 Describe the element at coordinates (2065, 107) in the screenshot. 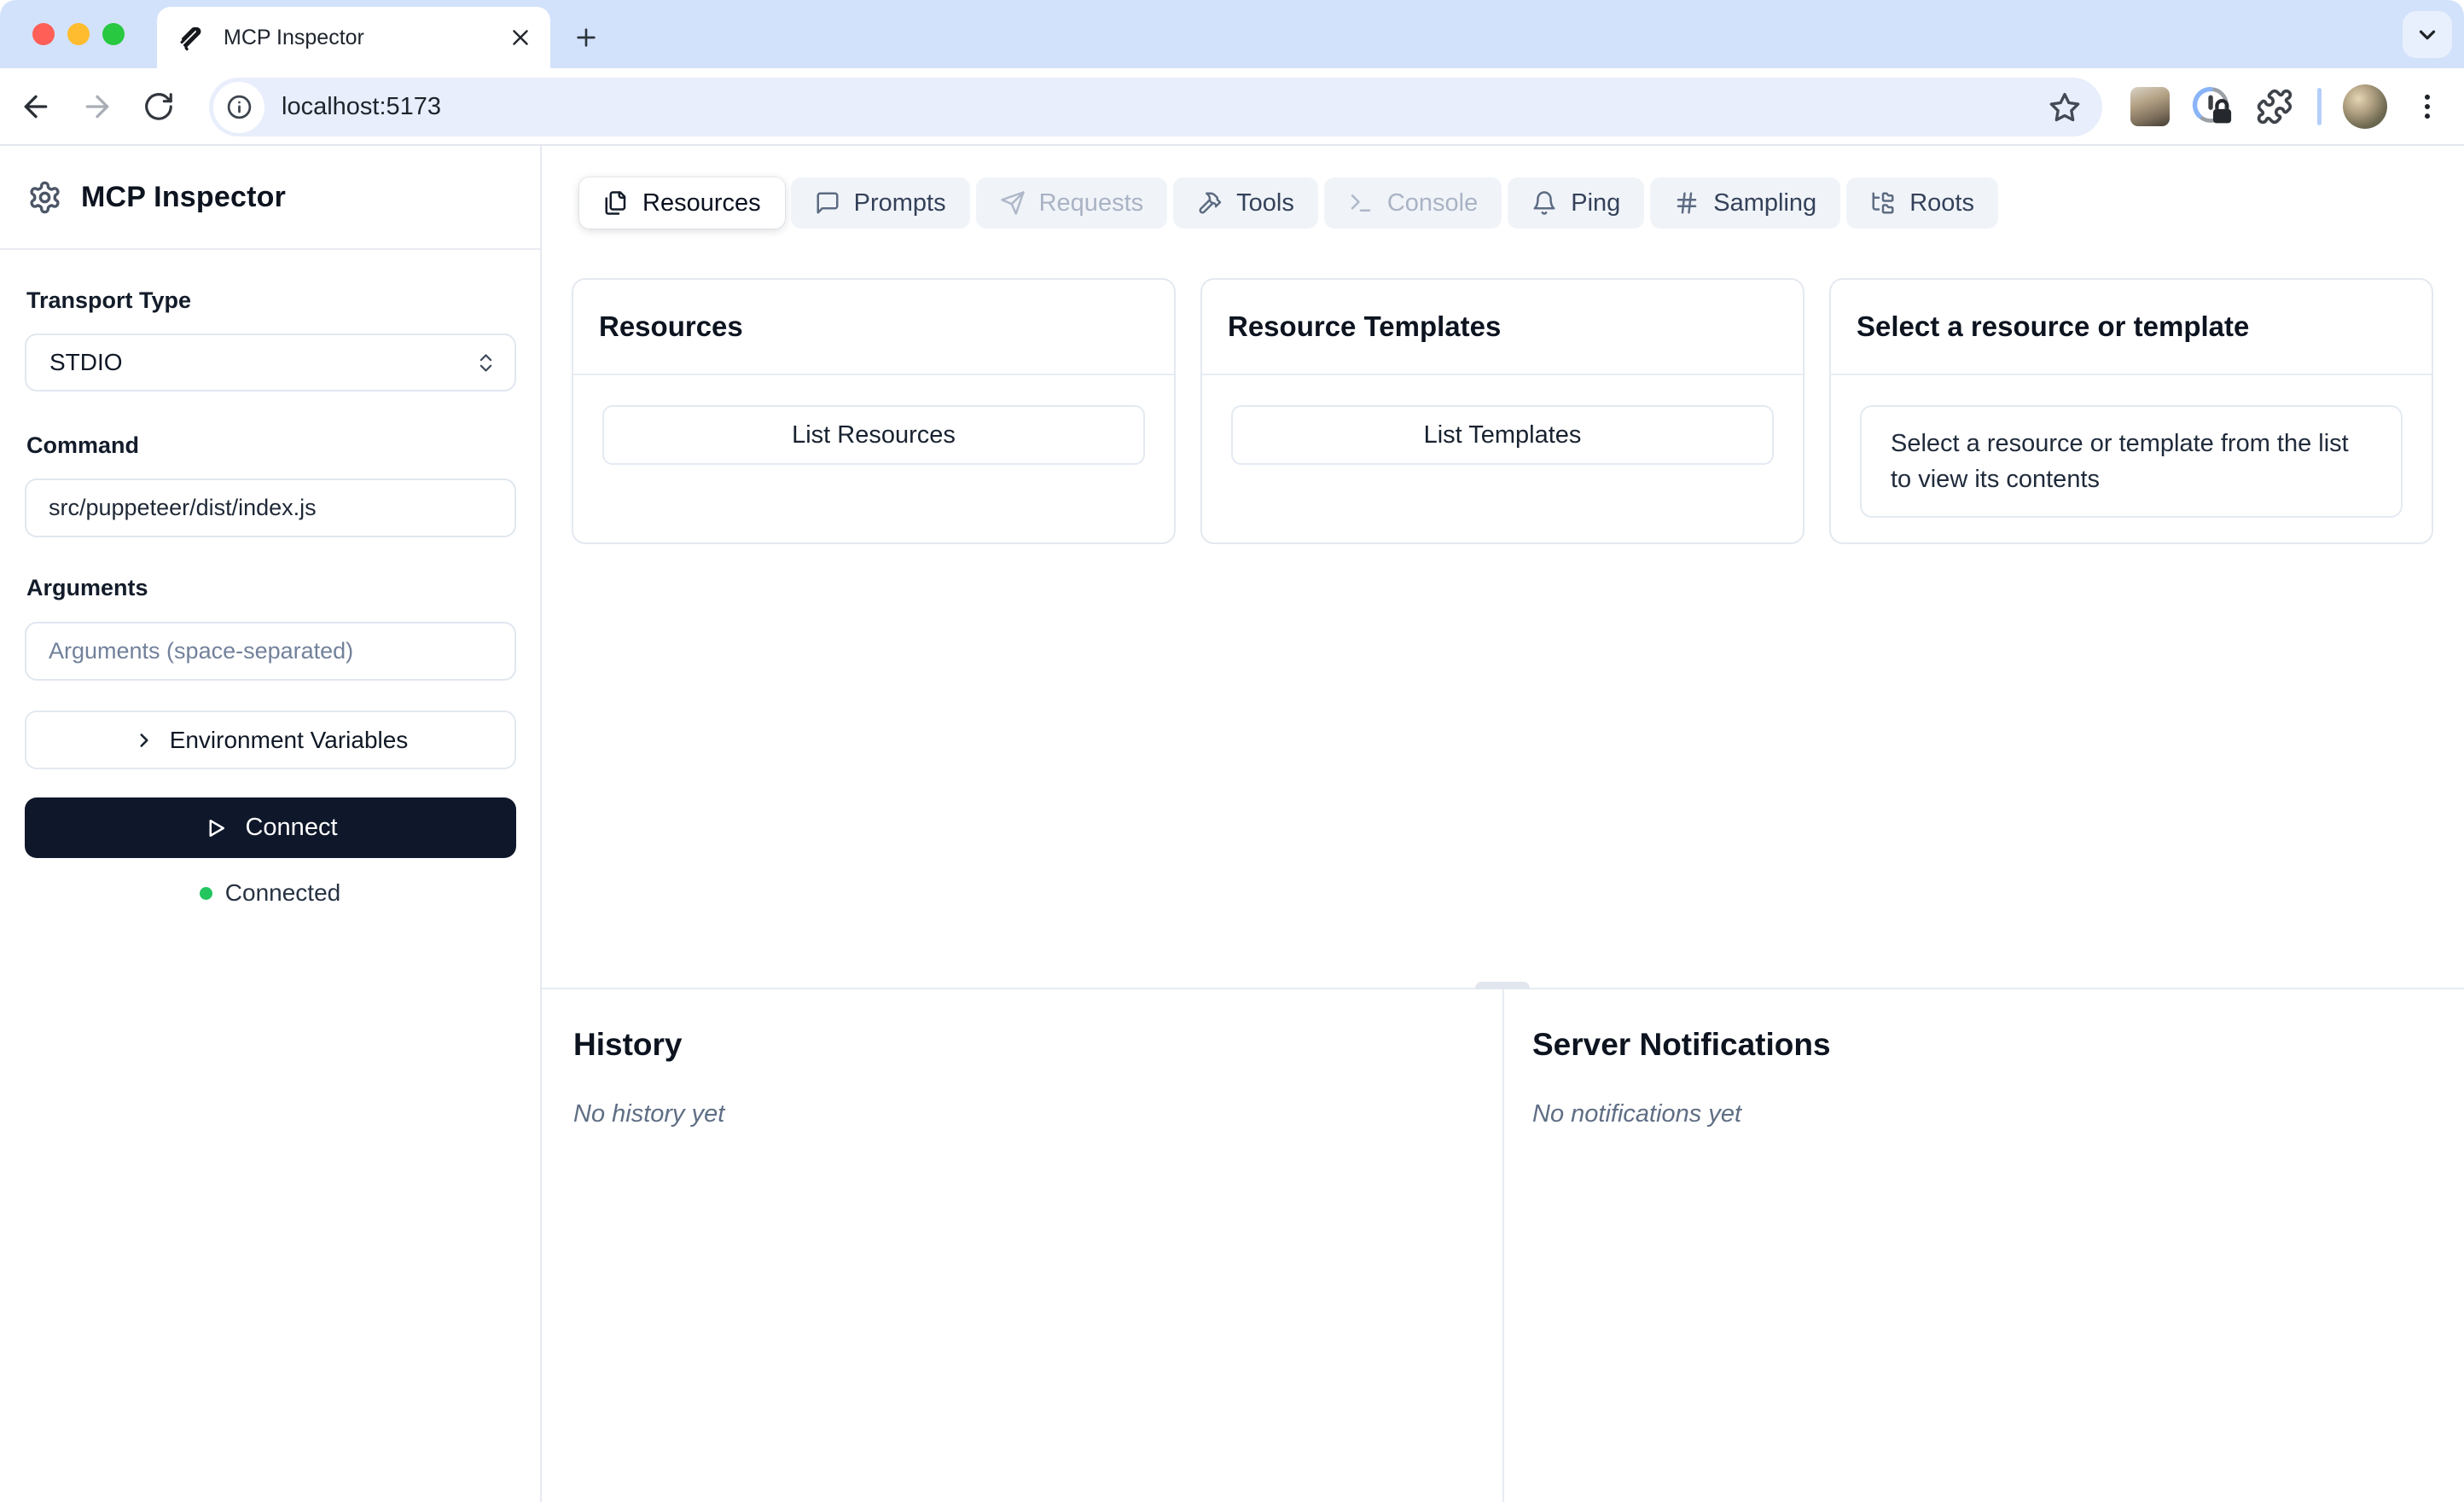

I see `bookmark-star-icon` at that location.